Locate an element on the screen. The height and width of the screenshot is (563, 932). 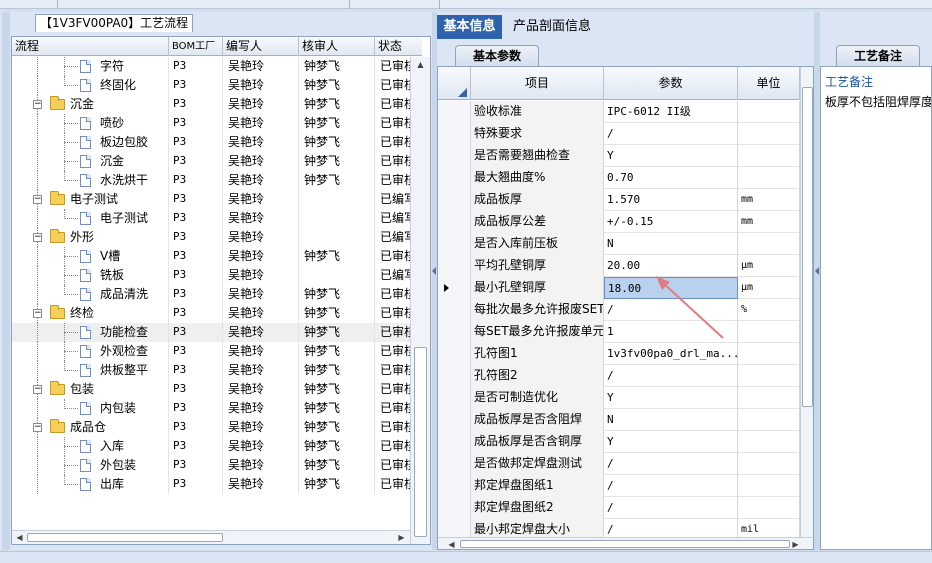
tree-node: 沉金 is located at coordinates (90, 161).